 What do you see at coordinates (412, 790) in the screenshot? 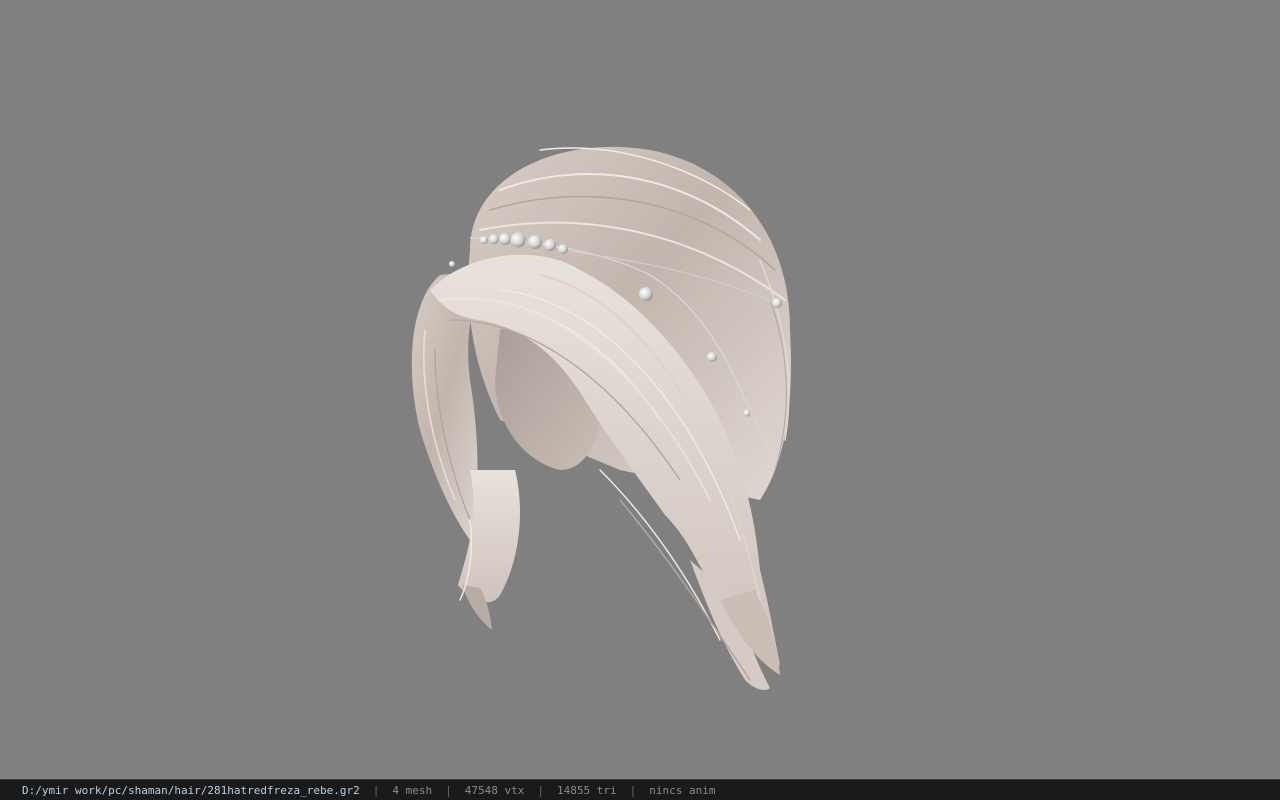
I see `mesh-count: 4 mesh` at bounding box center [412, 790].